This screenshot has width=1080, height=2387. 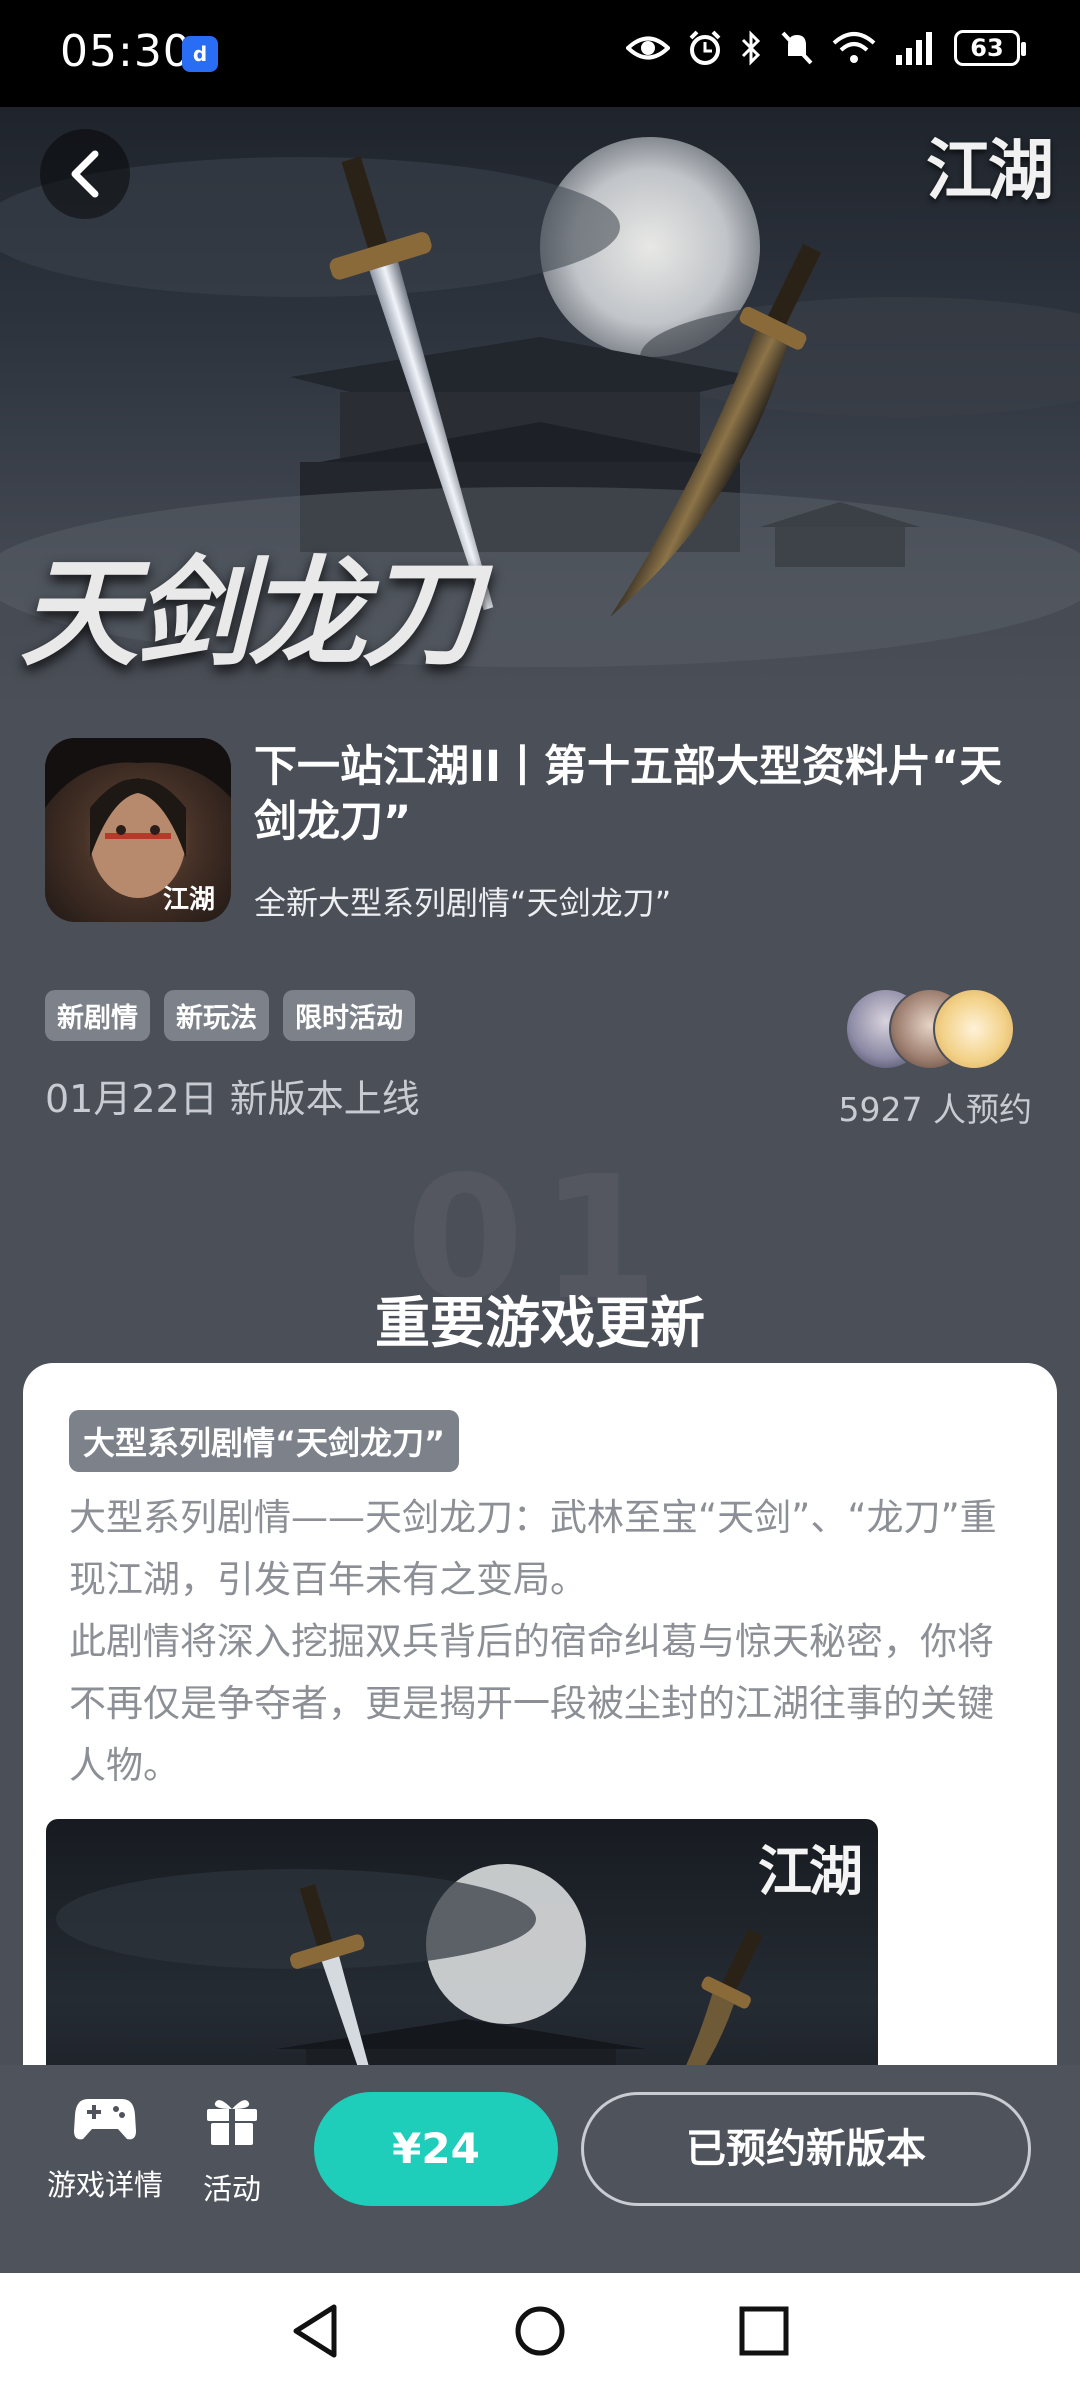 I want to click on bluetooth-icon, so click(x=751, y=48).